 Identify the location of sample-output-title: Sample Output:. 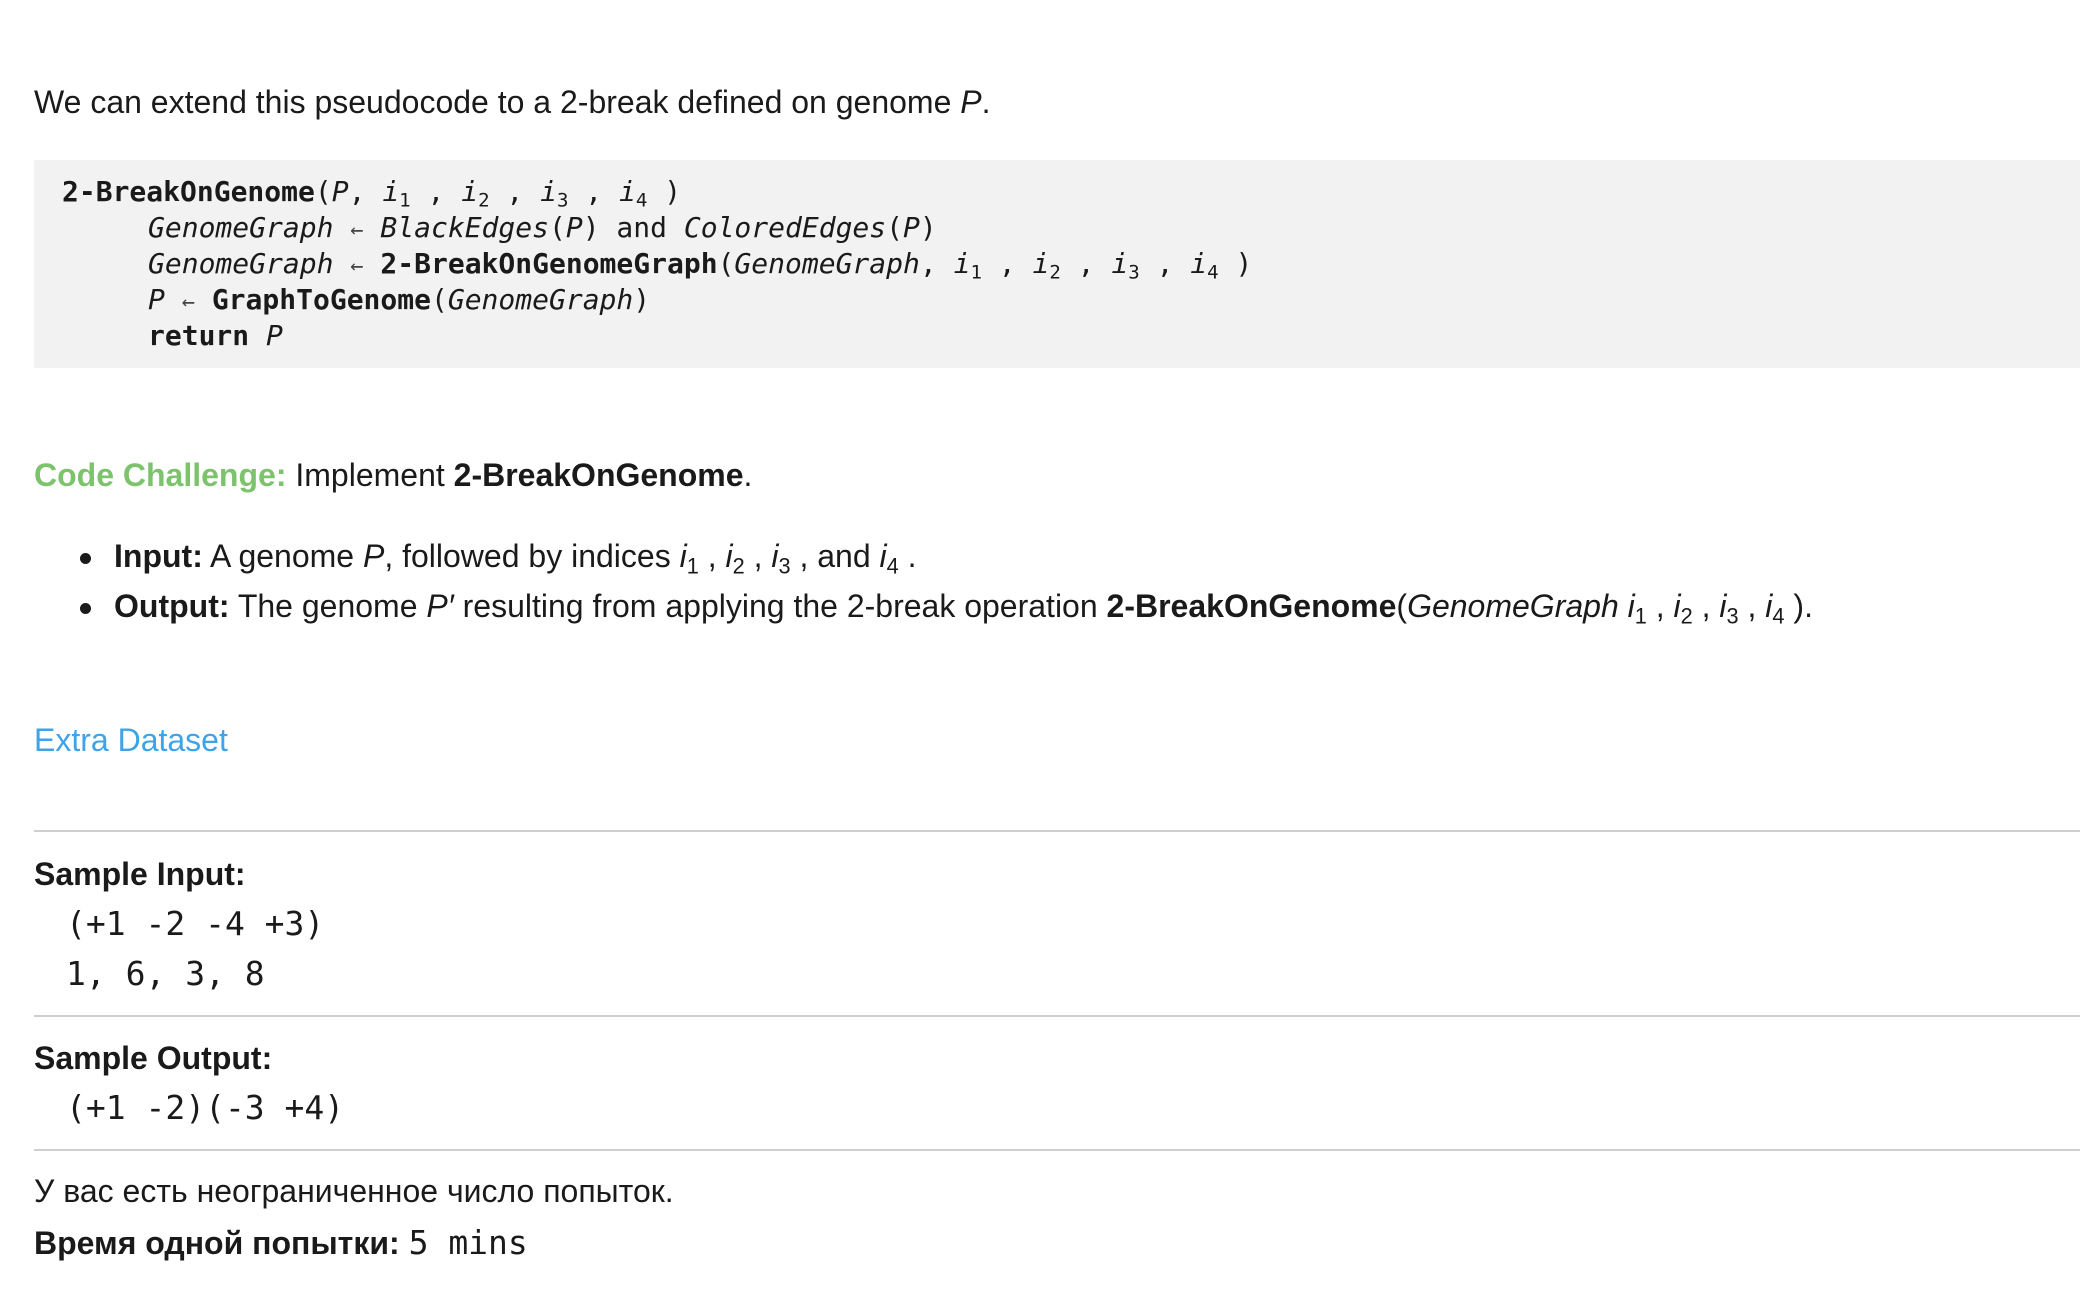
(153, 1058).